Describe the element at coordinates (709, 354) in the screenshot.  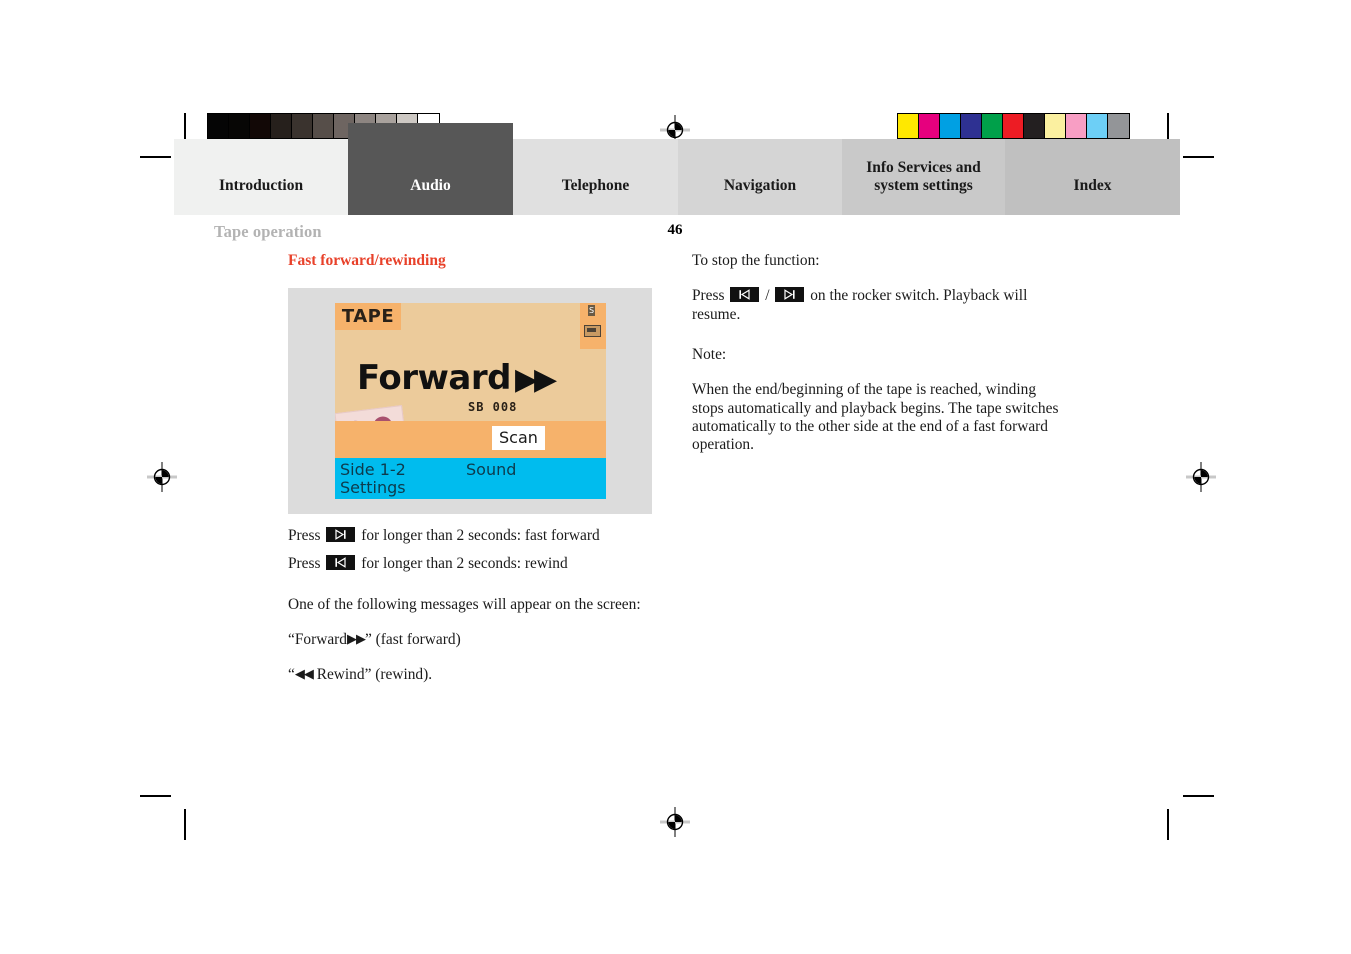
I see `note-label: Note:` at that location.